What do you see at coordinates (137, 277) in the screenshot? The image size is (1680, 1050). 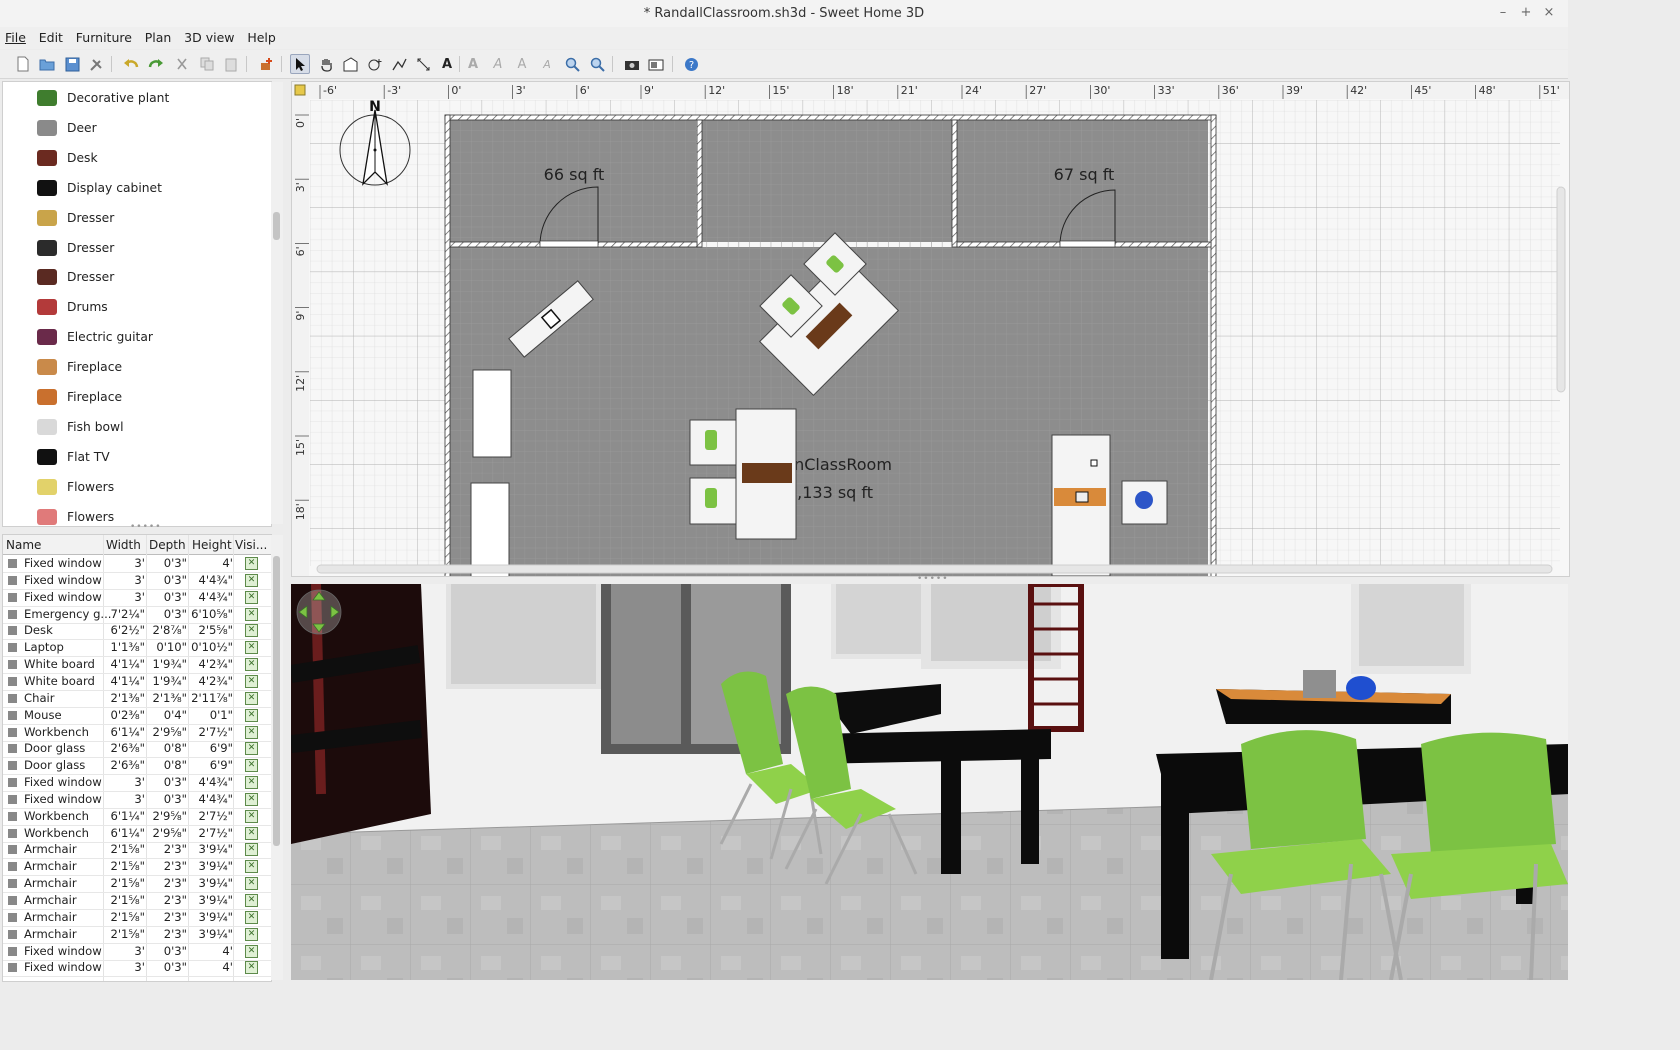 I see `catalog-item: Dresser` at bounding box center [137, 277].